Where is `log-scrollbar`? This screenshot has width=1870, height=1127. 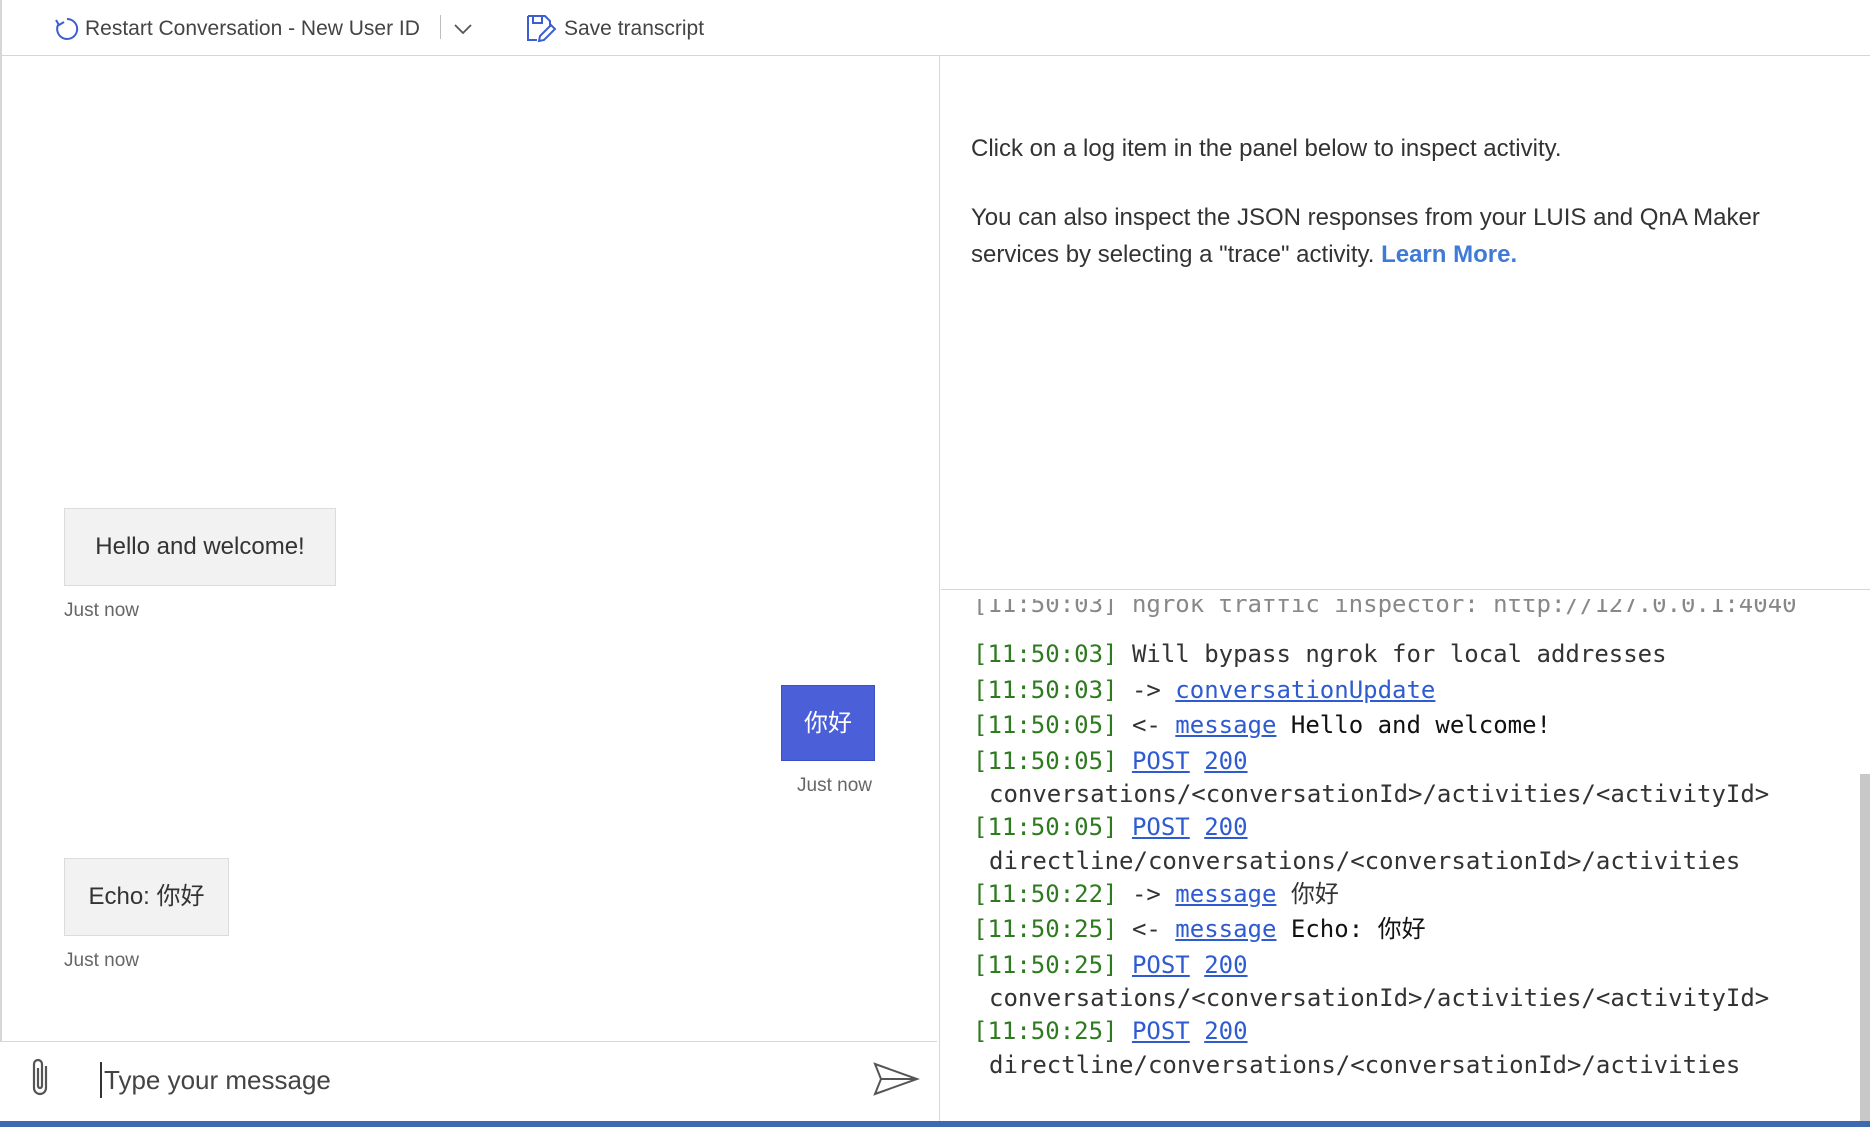
log-scrollbar is located at coordinates (1865, 947).